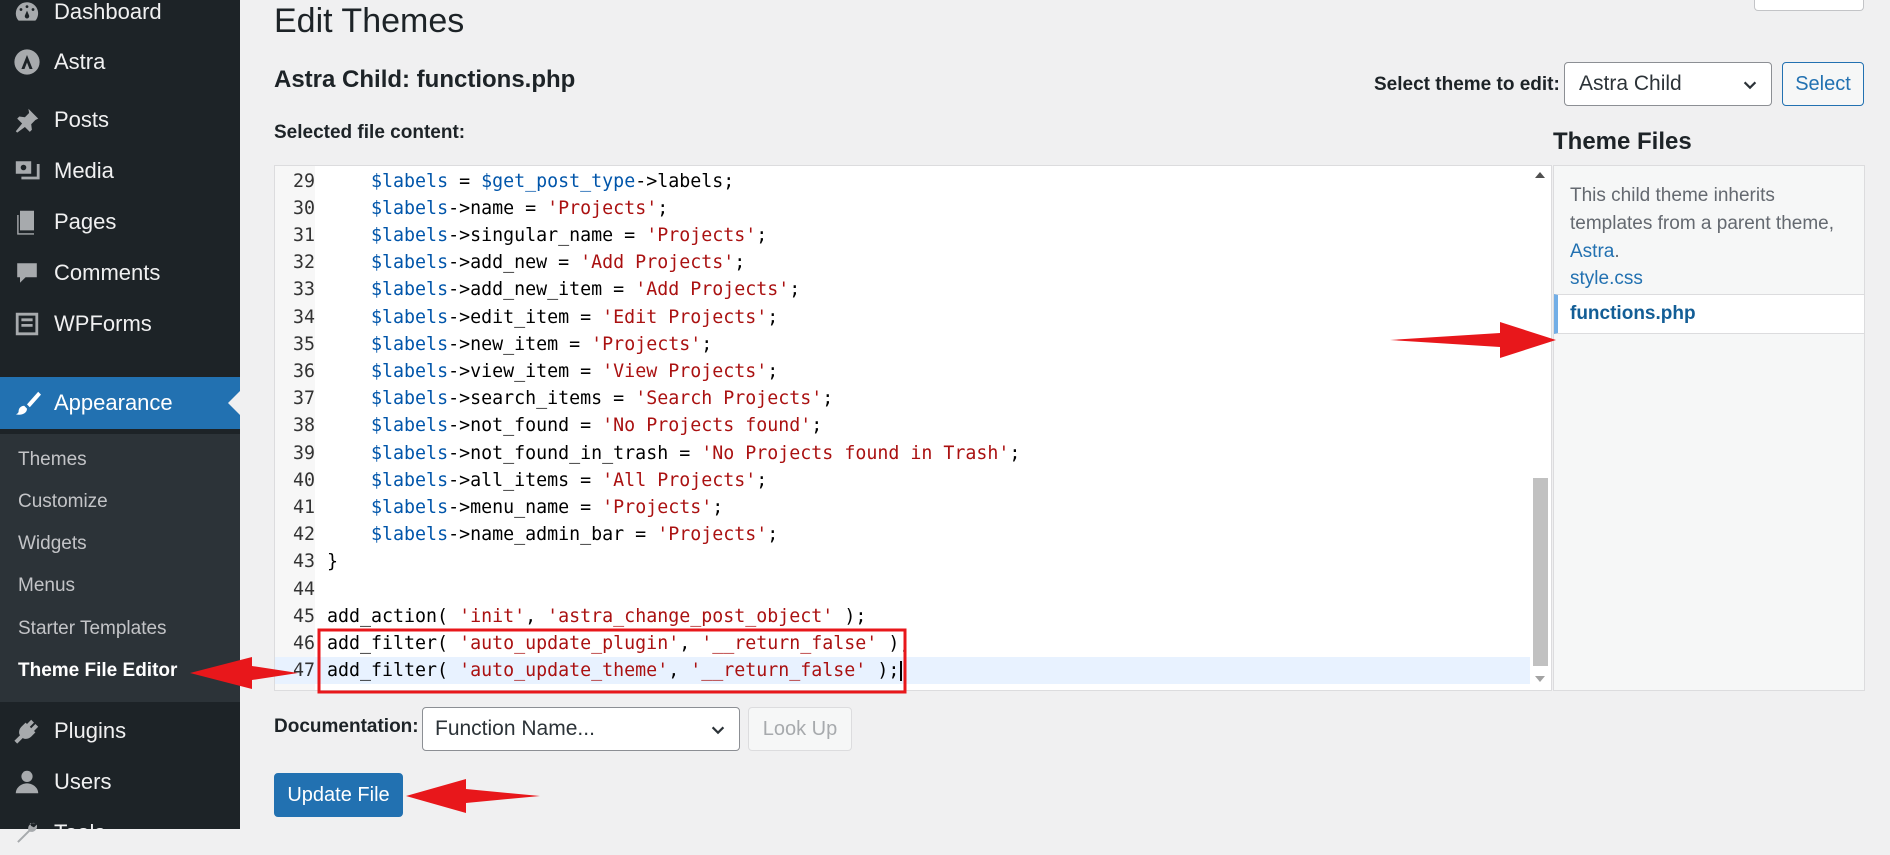 This screenshot has height=855, width=1890. Describe the element at coordinates (685, 181) in the screenshot. I see `code-token: ->labels;` at that location.